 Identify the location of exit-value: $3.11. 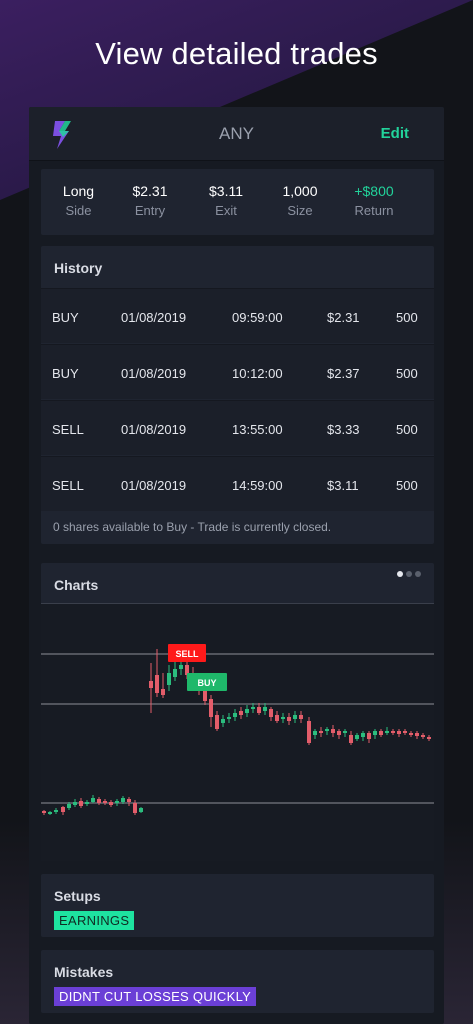
(226, 191).